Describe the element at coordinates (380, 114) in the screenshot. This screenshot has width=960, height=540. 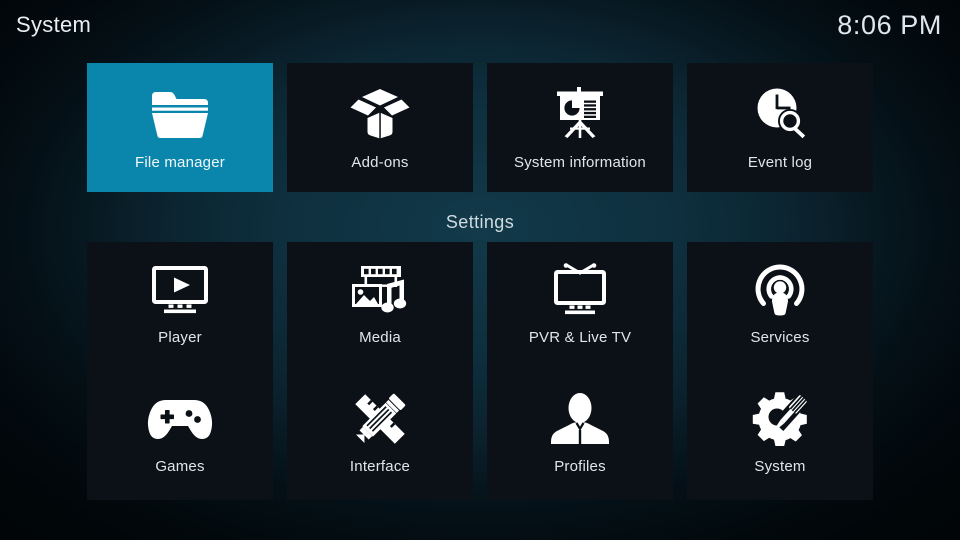
I see `open-box-icon` at that location.